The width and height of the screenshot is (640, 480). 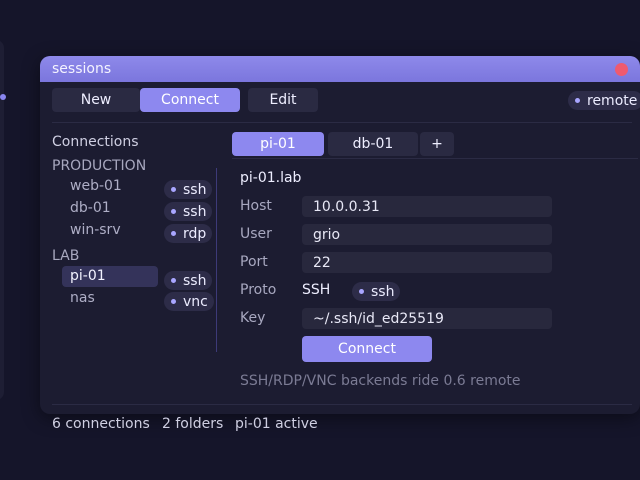 What do you see at coordinates (195, 233) in the screenshot?
I see `proto-tag-label: rdp` at bounding box center [195, 233].